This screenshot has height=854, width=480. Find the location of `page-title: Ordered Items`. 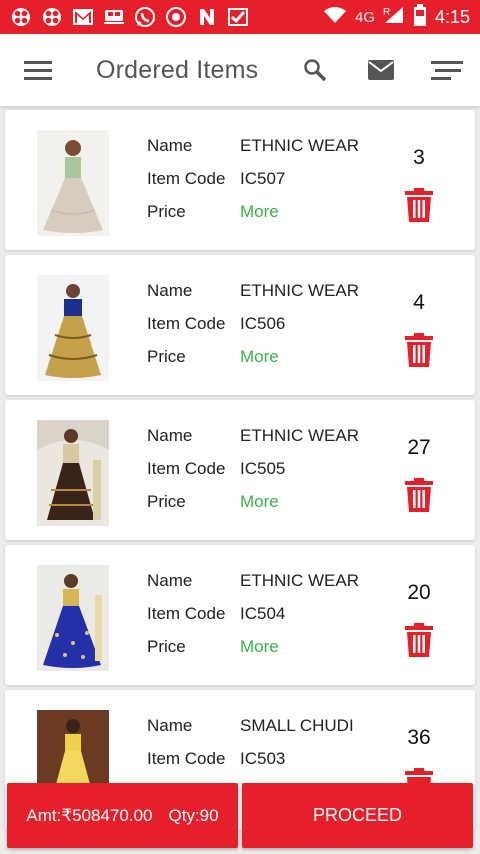

page-title: Ordered Items is located at coordinates (177, 69).